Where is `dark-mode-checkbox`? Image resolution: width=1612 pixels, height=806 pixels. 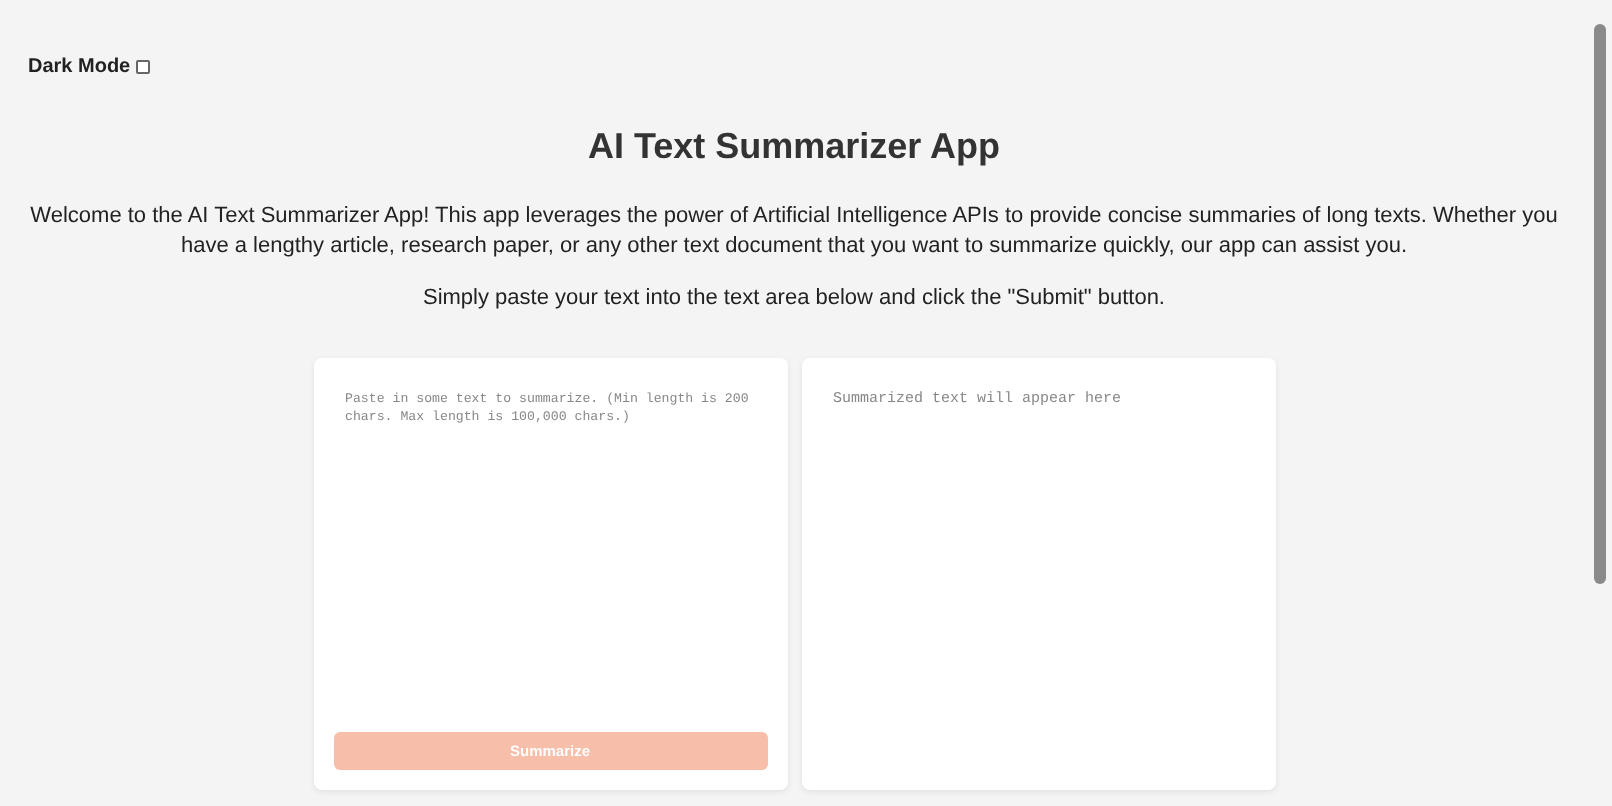 dark-mode-checkbox is located at coordinates (143, 67).